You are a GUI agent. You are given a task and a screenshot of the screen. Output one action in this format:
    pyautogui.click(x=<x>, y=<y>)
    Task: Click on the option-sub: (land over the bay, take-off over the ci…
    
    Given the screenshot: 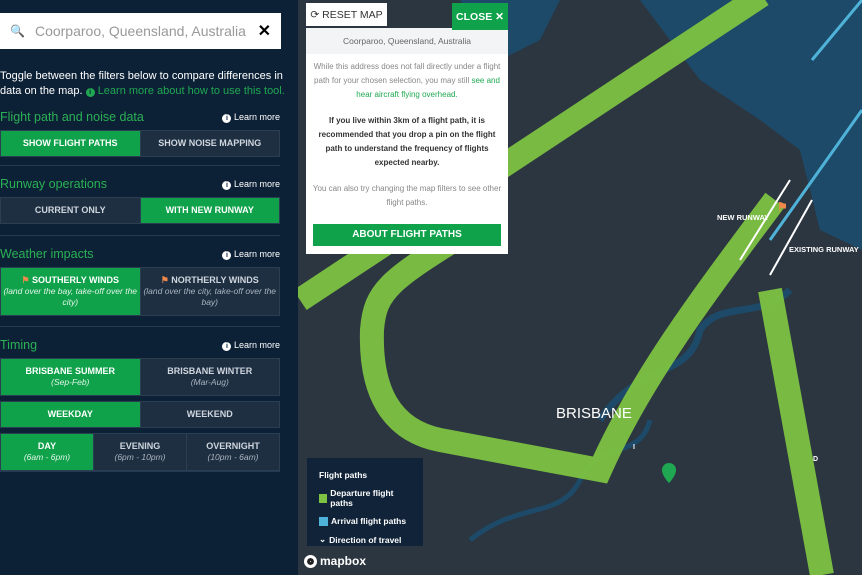 What is the action you would take?
    pyautogui.click(x=70, y=296)
    